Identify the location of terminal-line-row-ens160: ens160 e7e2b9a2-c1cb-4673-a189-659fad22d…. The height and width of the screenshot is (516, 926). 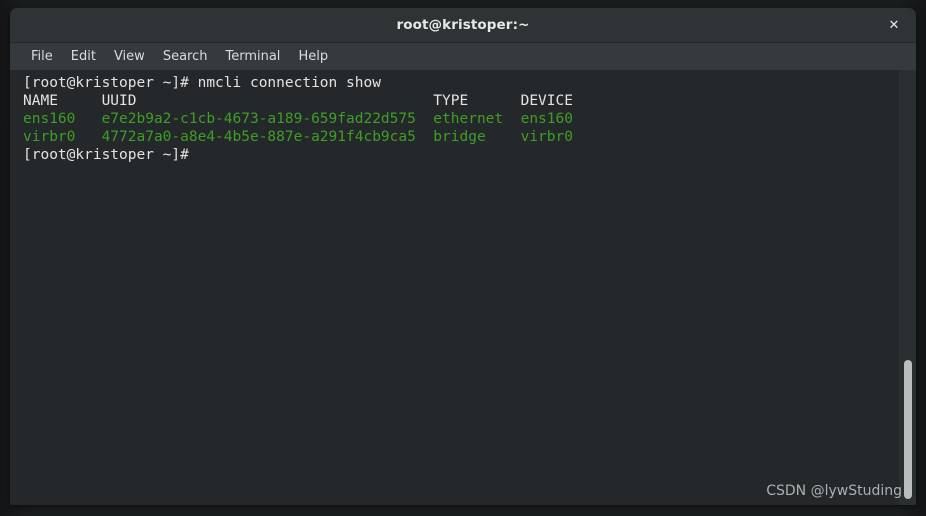
(298, 119).